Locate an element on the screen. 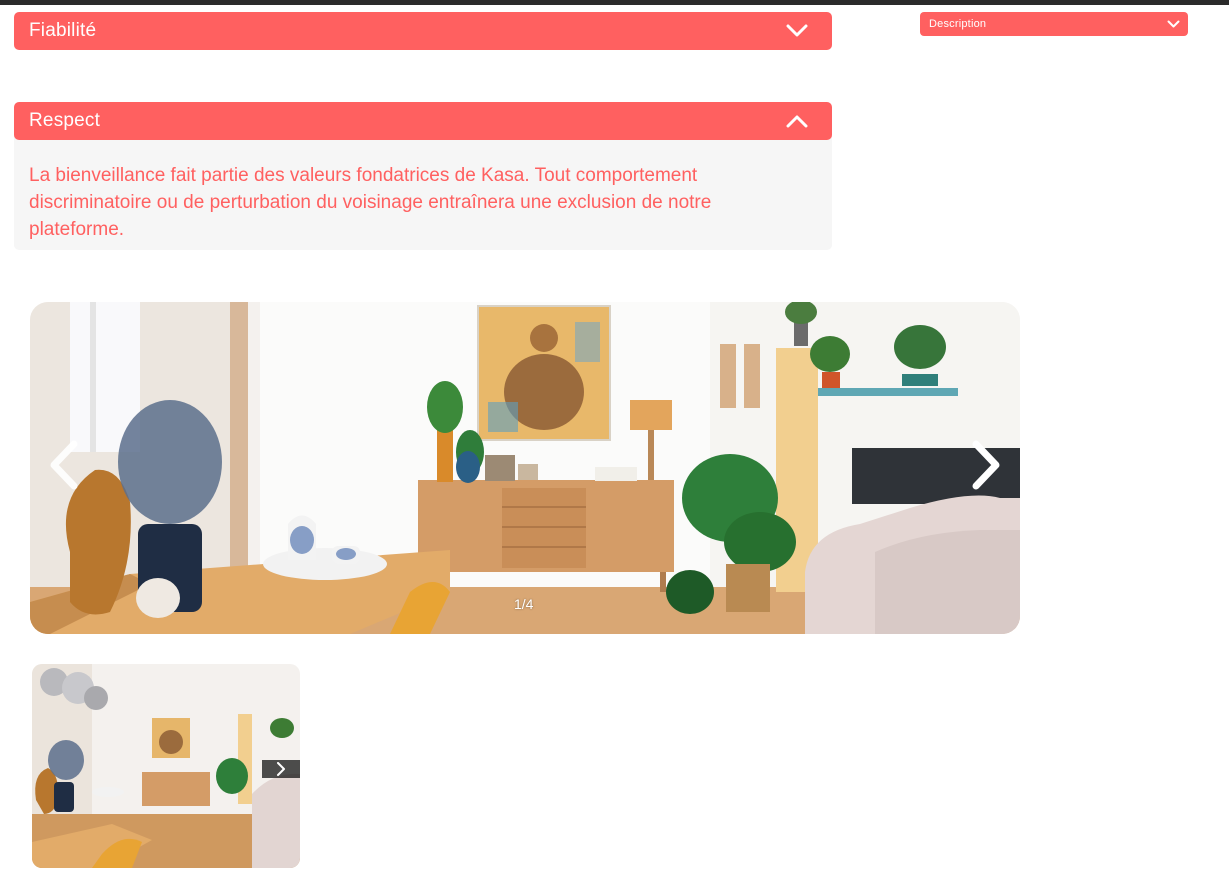 The width and height of the screenshot is (1229, 871). collapse-description-title: Description is located at coordinates (958, 24).